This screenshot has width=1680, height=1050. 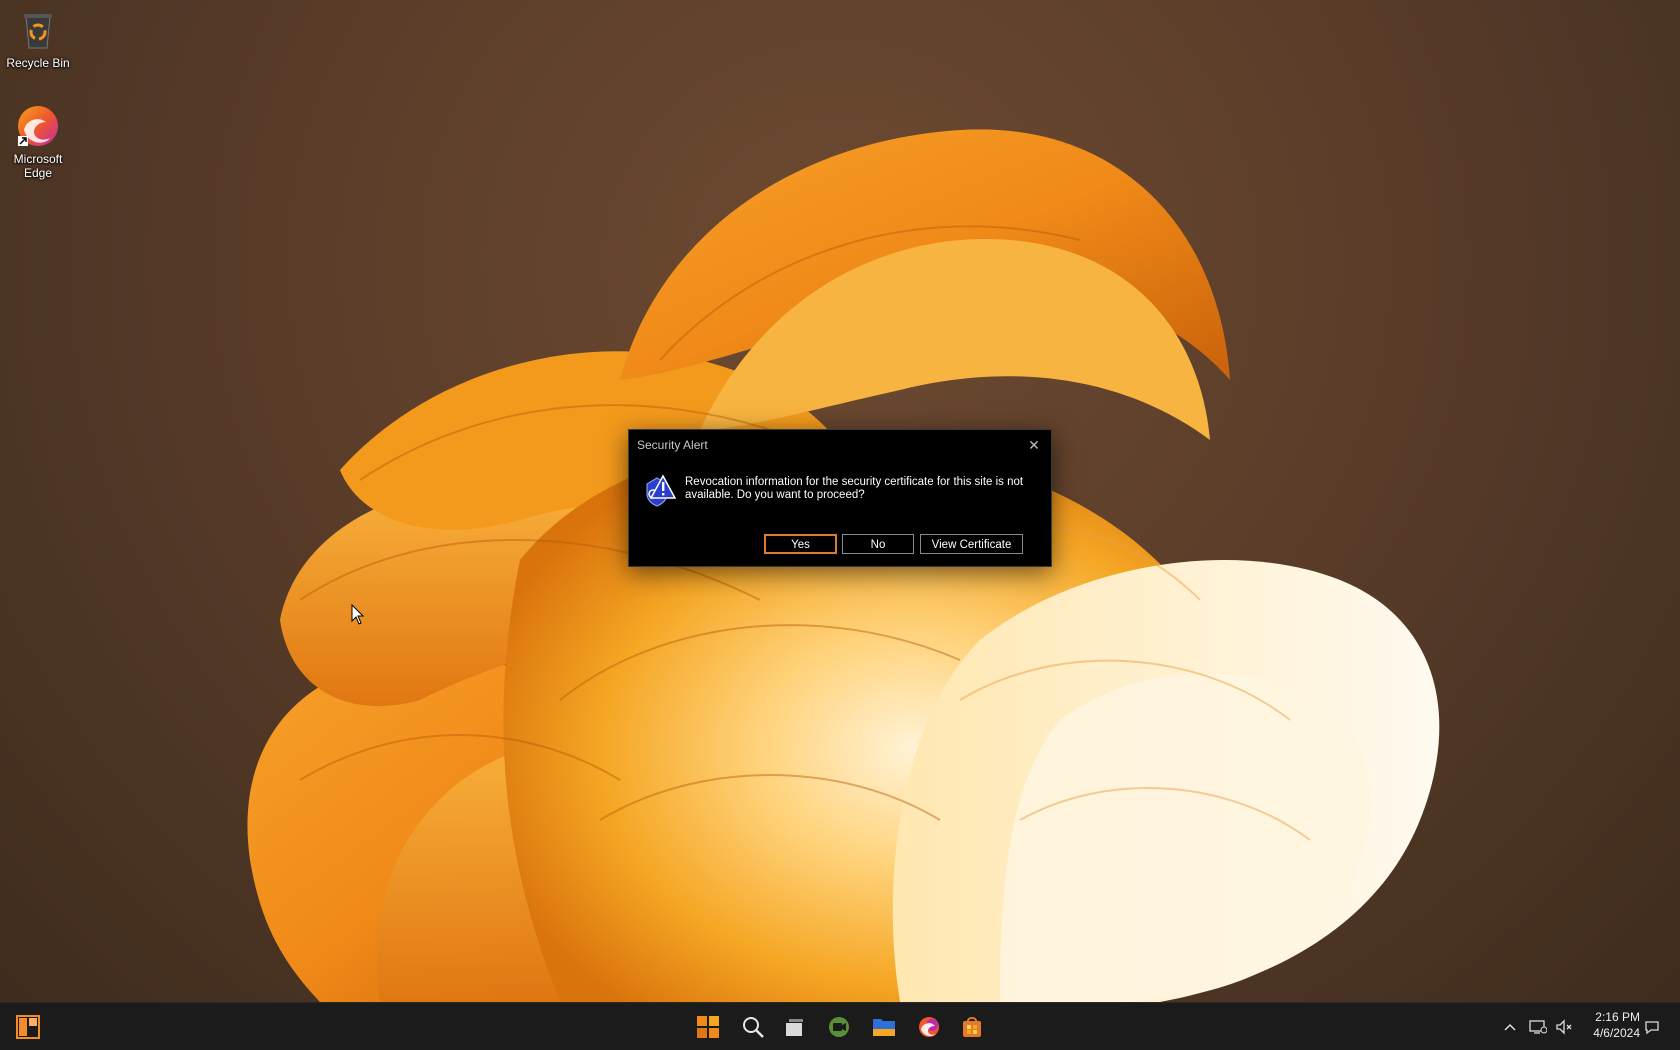 What do you see at coordinates (38, 63) in the screenshot?
I see `desktop-icon-label: Recycle Bin` at bounding box center [38, 63].